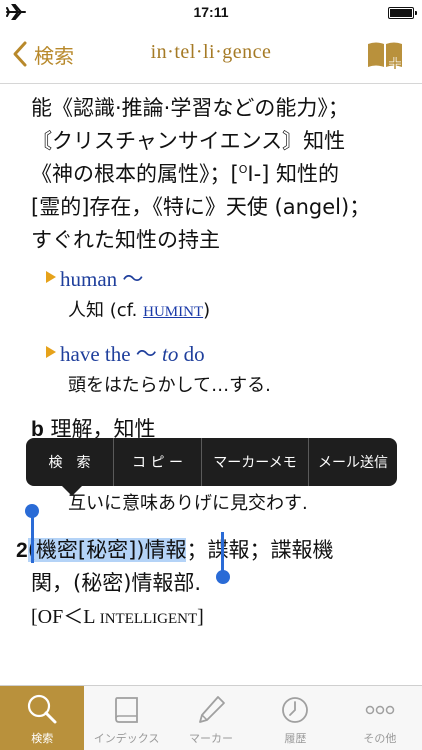 The image size is (422, 750). What do you see at coordinates (255, 462) in the screenshot?
I see `menu-marker-memo-button: マーカーメモ` at bounding box center [255, 462].